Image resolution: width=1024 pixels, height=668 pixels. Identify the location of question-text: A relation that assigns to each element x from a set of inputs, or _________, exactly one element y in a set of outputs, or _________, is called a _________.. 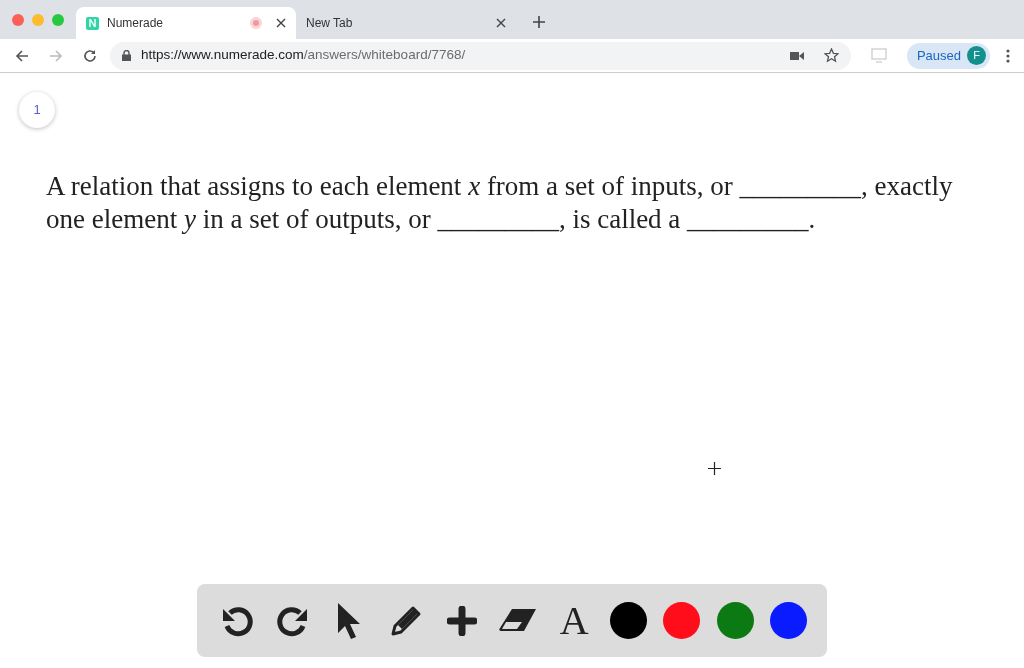
(500, 203).